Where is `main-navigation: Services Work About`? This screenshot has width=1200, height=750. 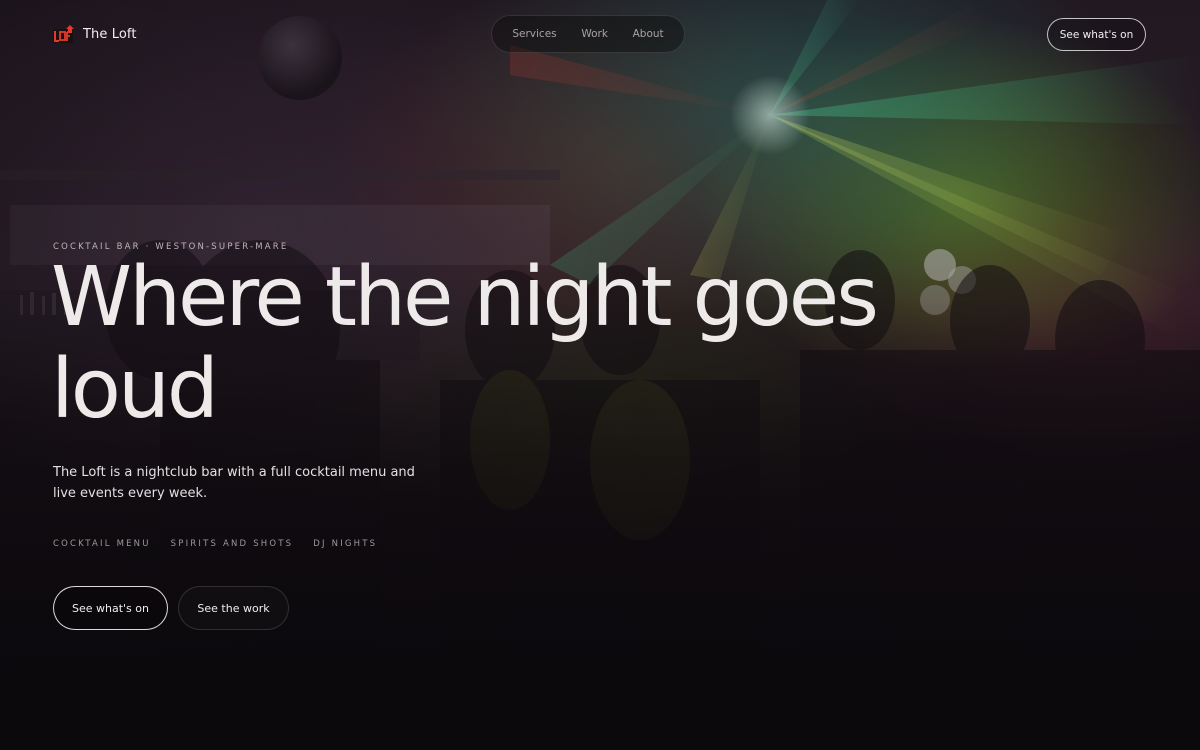 main-navigation: Services Work About is located at coordinates (588, 34).